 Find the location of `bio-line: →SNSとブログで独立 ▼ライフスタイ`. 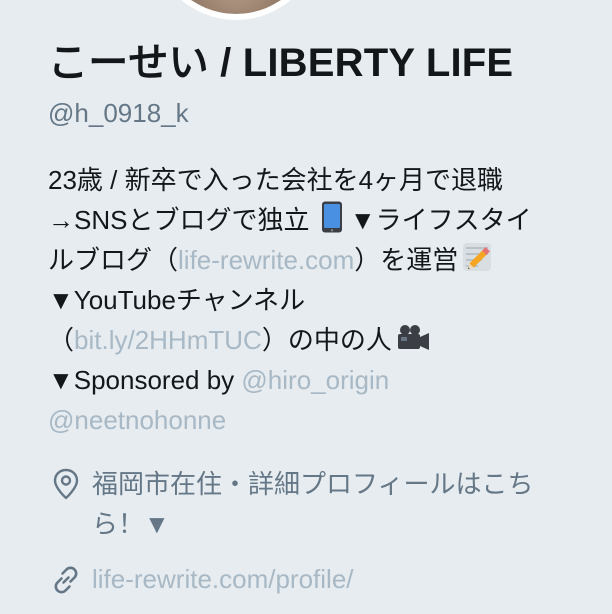

bio-line: →SNSとブログで独立 ▼ライフスタイ is located at coordinates (325, 220).